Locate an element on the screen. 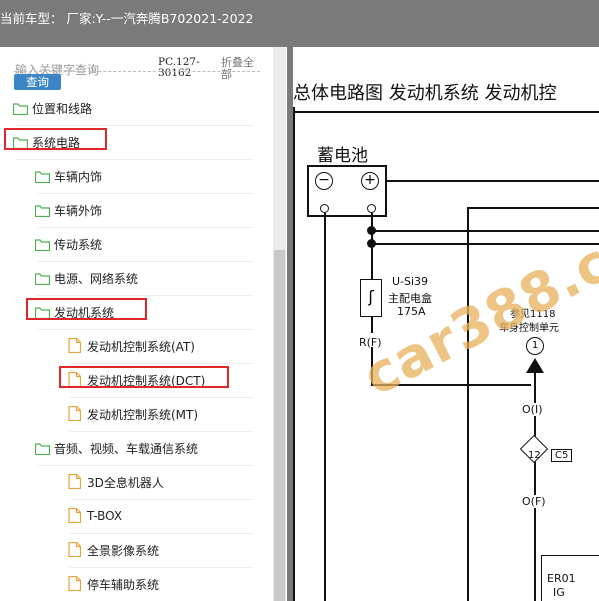 Image resolution: width=599 pixels, height=601 pixels. module-subtext: IG is located at coordinates (559, 592).